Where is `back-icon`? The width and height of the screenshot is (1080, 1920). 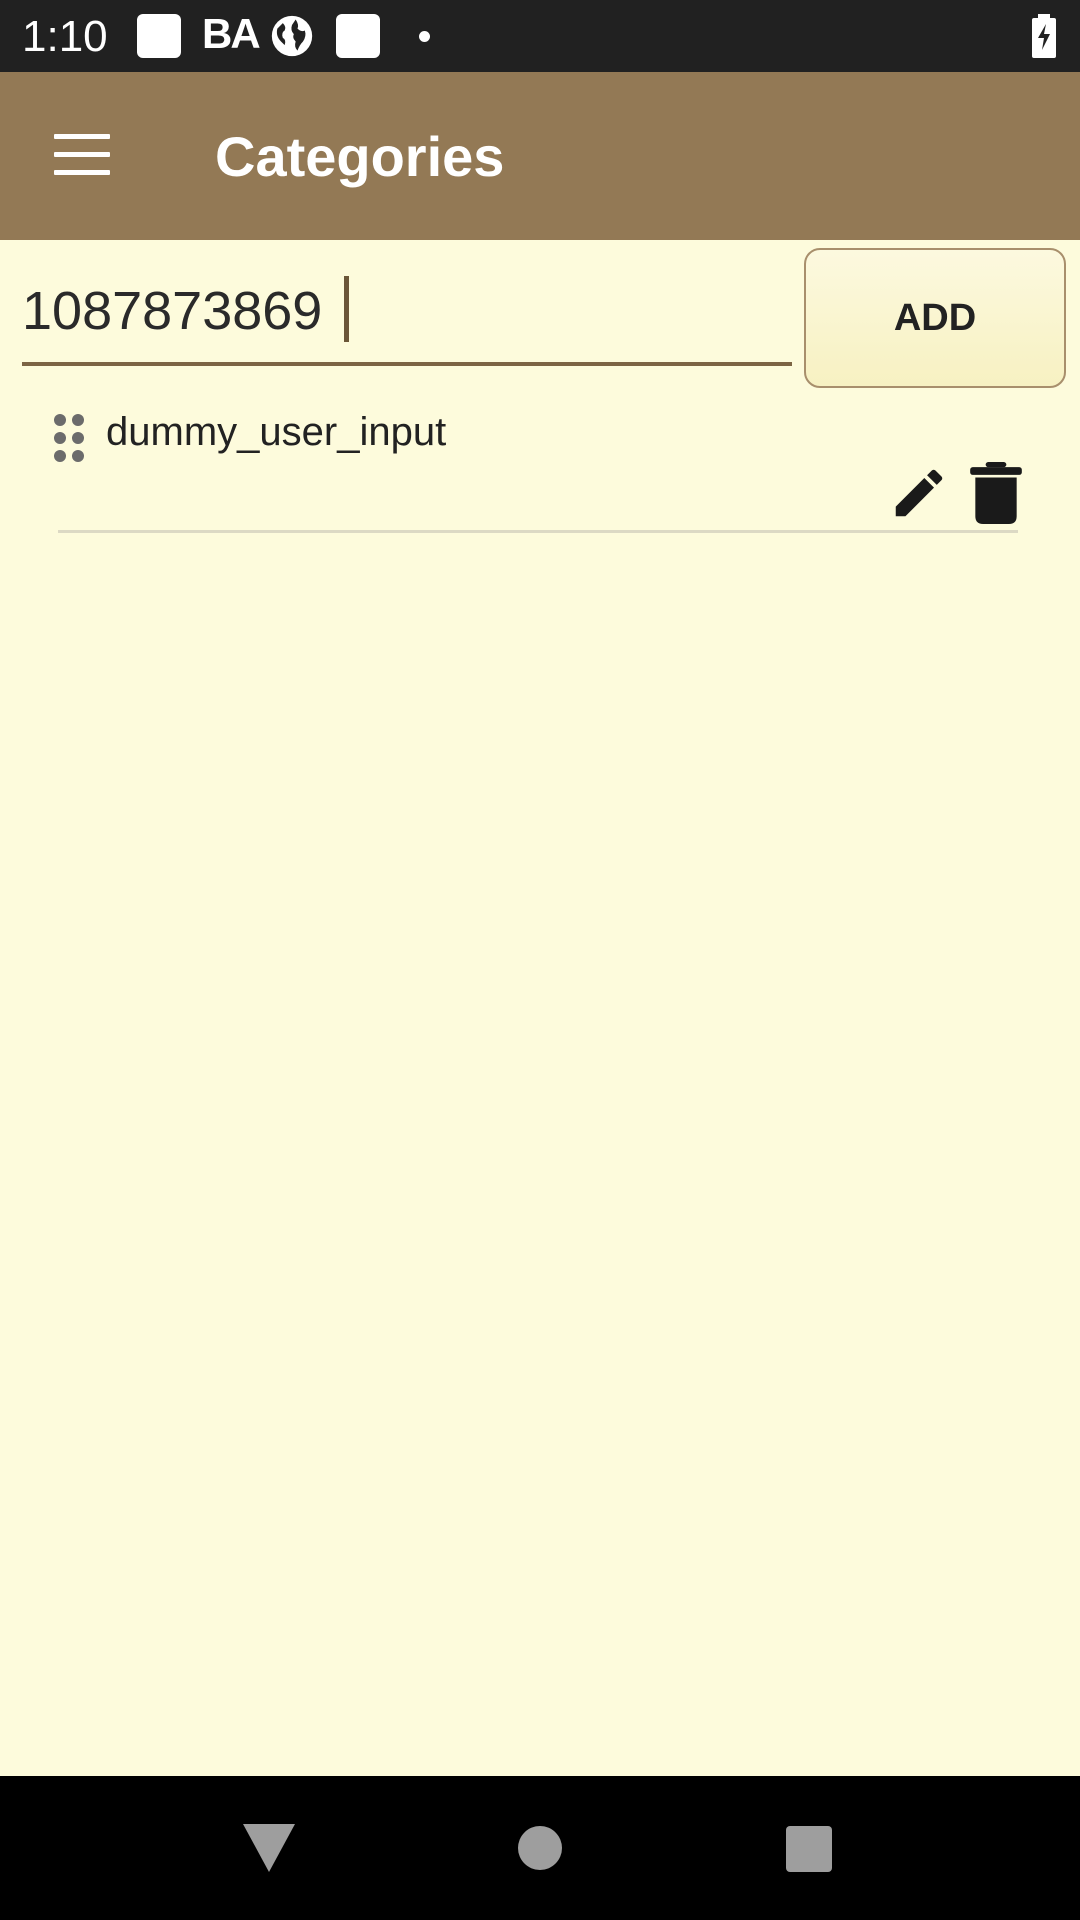
back-icon is located at coordinates (269, 1848).